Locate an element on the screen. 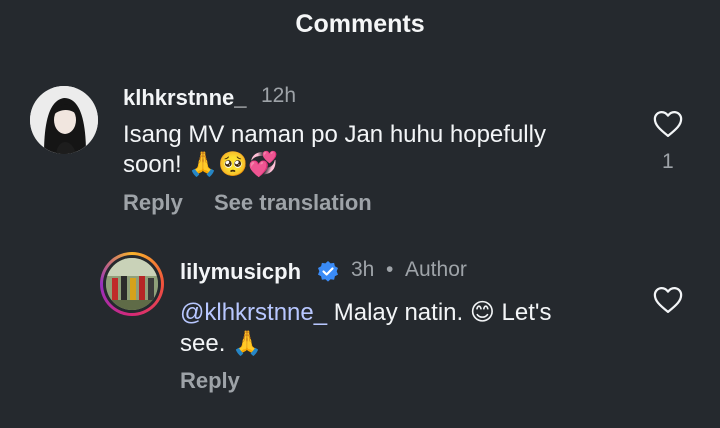 The image size is (720, 428). comment-text-line2: soon! 🙏🥺💞 is located at coordinates (201, 164).